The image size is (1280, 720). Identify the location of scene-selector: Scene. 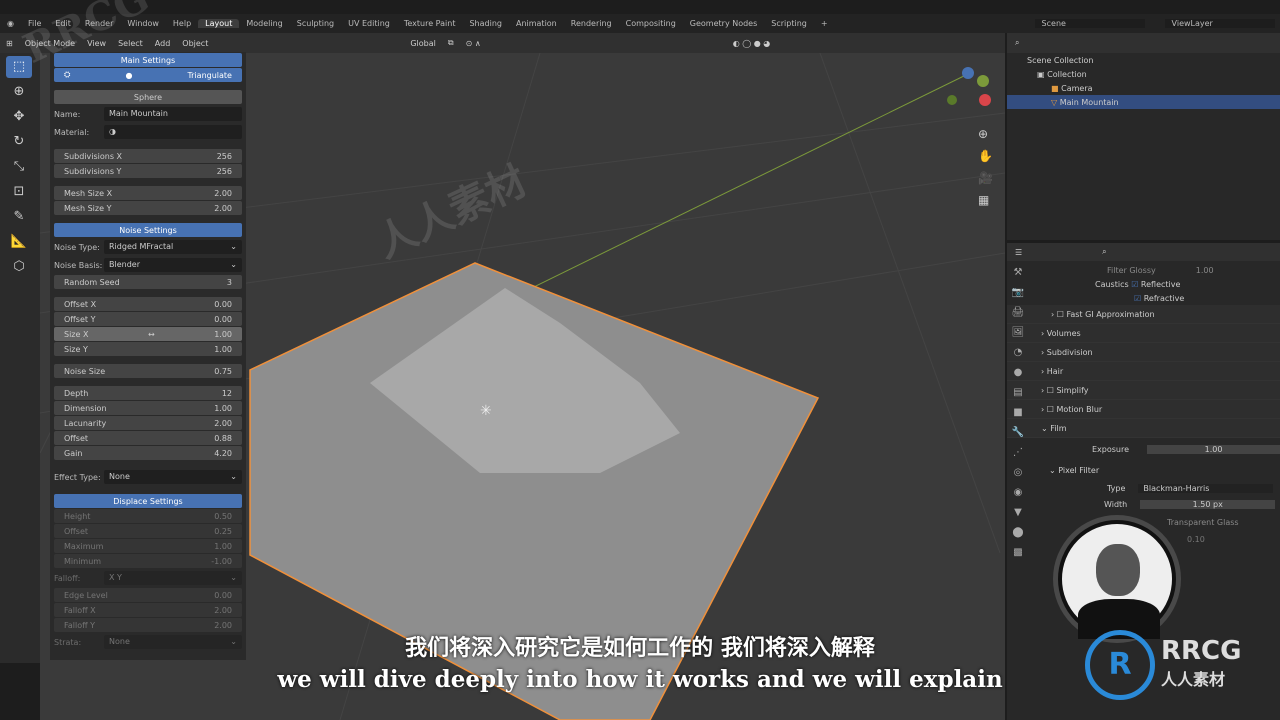
(1089, 23).